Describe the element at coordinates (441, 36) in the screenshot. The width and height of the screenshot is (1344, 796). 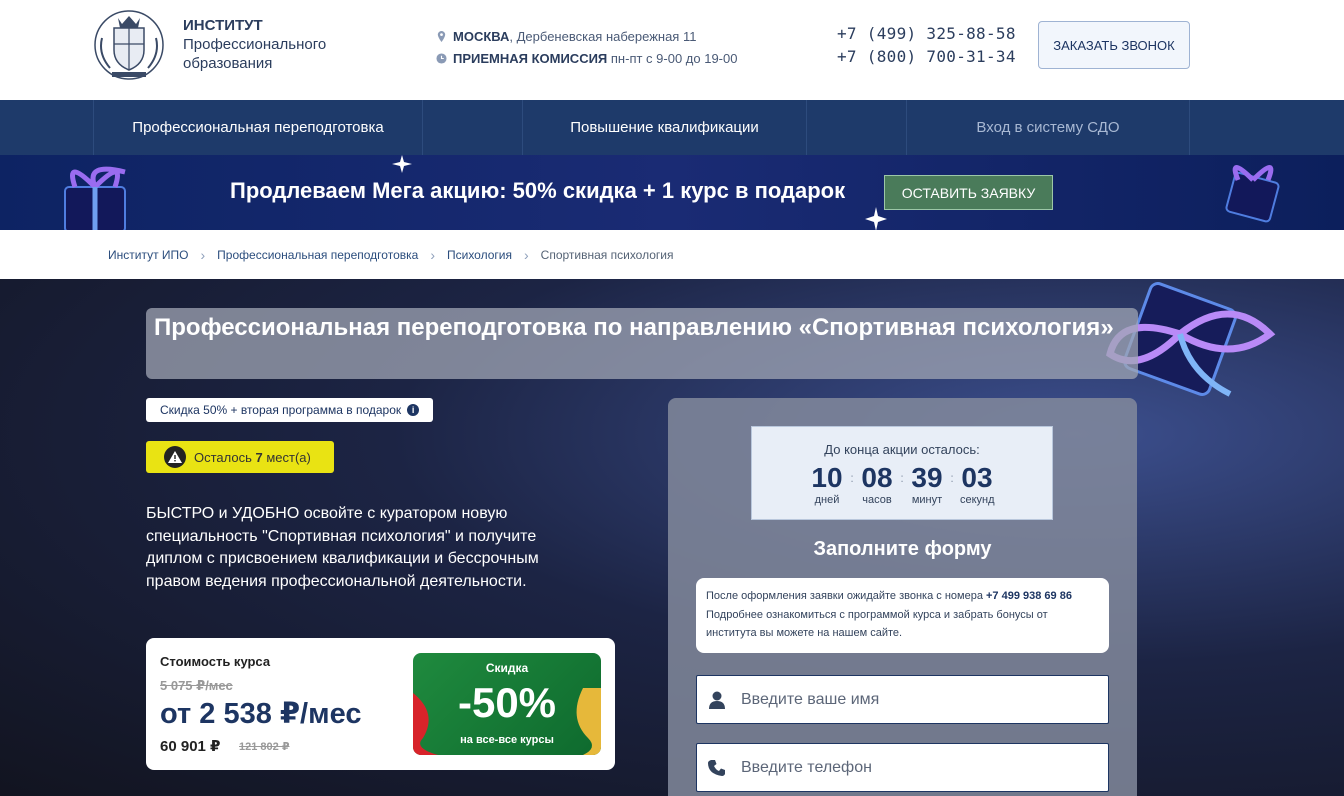
I see `location-pin-icon` at that location.